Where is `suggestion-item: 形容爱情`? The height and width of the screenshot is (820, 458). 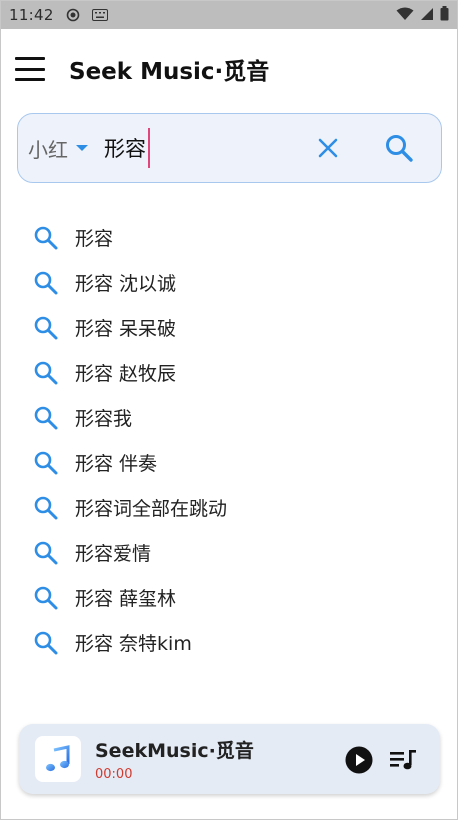 suggestion-item: 形容爱情 is located at coordinates (229, 552).